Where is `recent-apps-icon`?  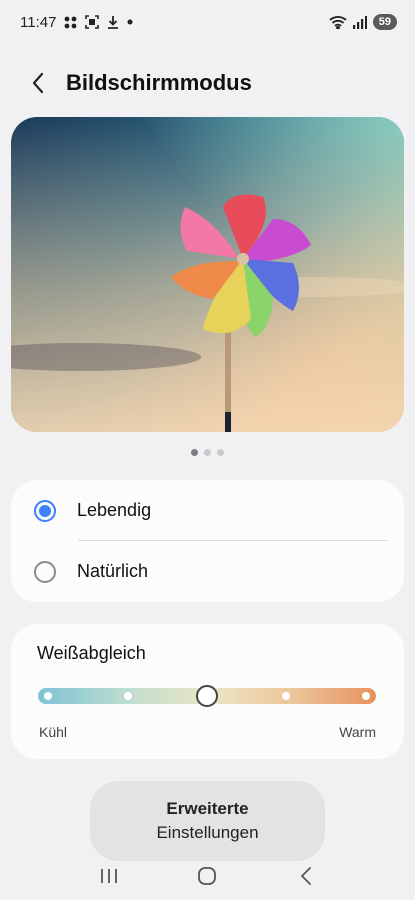 recent-apps-icon is located at coordinates (109, 876).